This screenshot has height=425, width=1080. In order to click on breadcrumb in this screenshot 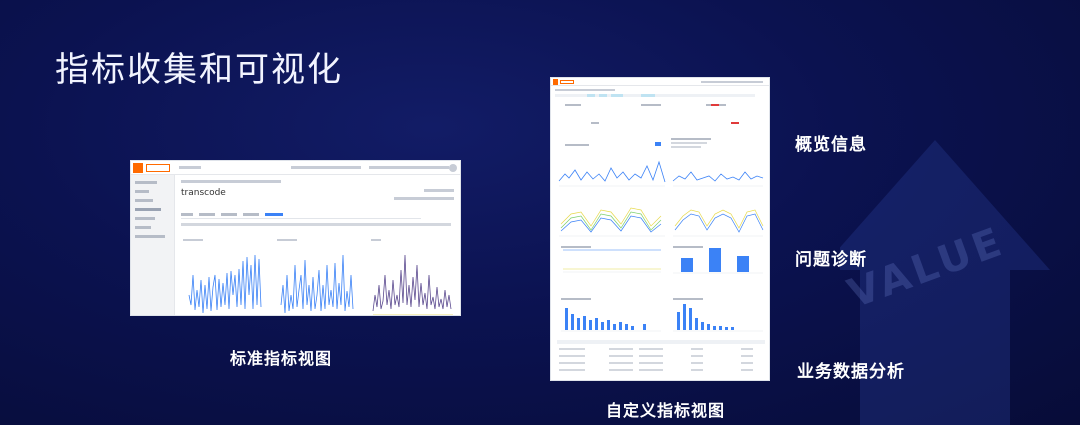, I will do `click(231, 181)`.